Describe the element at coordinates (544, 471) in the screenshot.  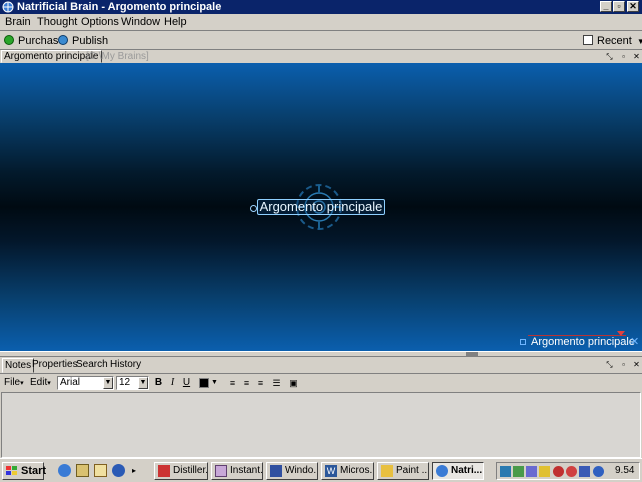
I see `volume-icon` at that location.